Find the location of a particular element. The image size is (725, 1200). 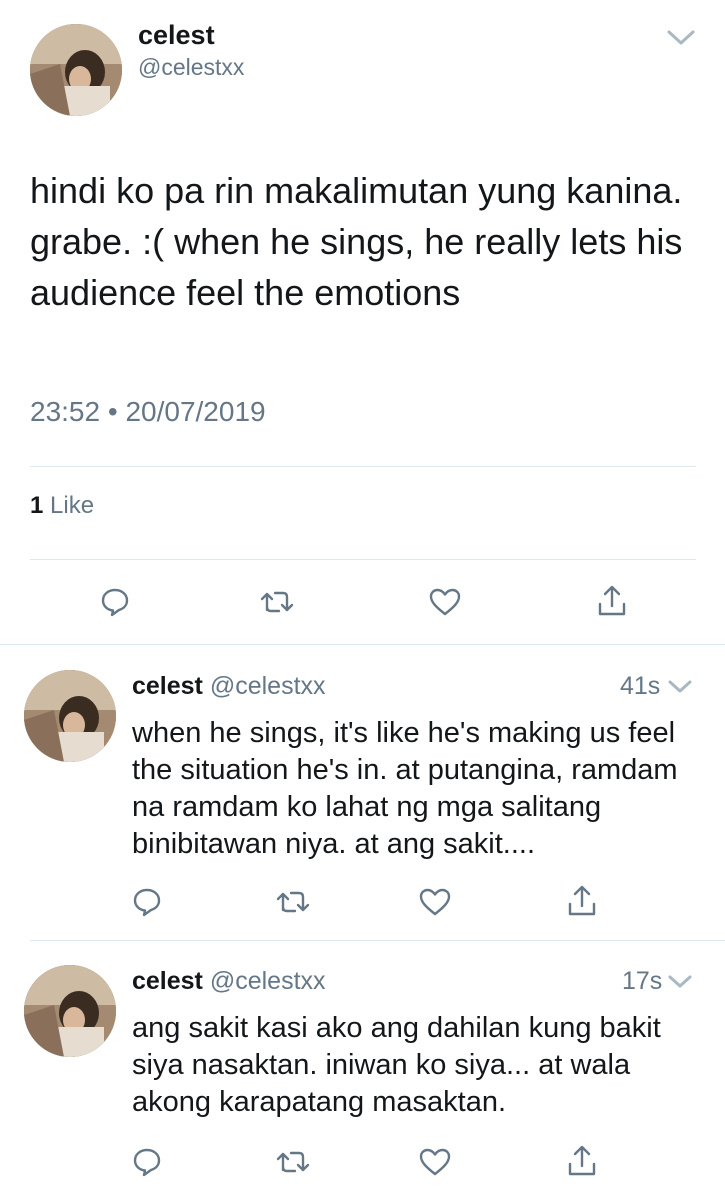

likes-count: 1 Like is located at coordinates (62, 506).